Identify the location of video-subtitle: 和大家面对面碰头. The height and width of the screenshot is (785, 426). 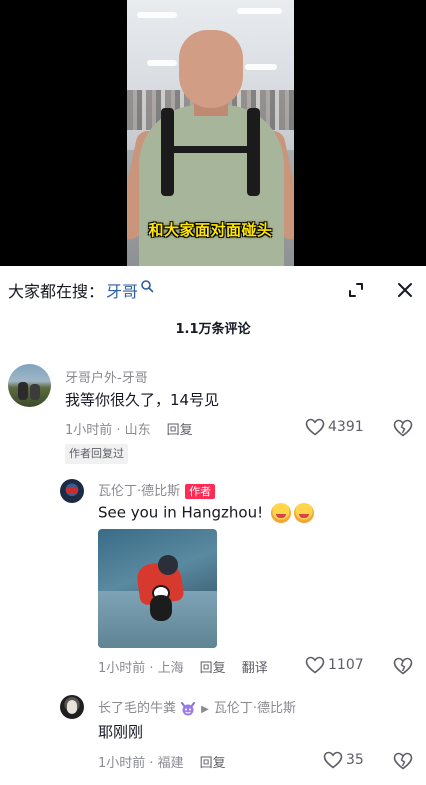
(210, 230).